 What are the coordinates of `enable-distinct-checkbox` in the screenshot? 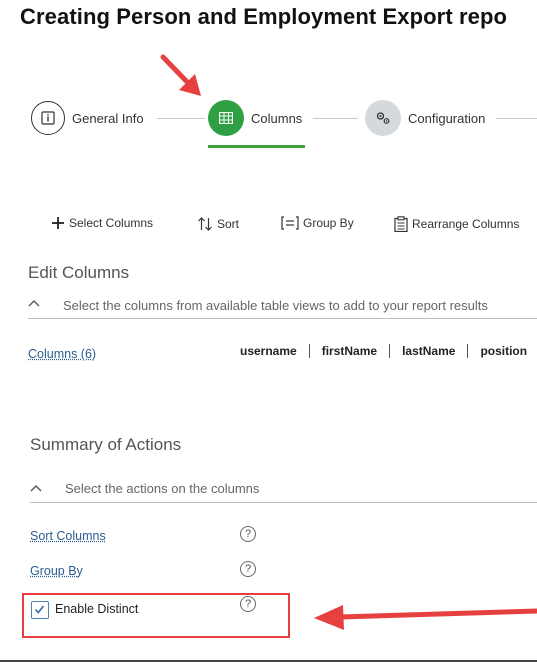 It's located at (40, 610).